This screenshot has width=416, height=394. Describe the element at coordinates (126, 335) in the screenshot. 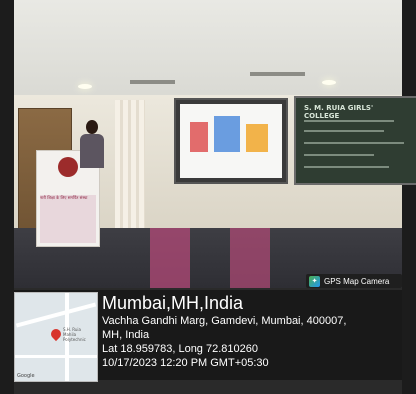

I see `location-region: MH, India` at that location.